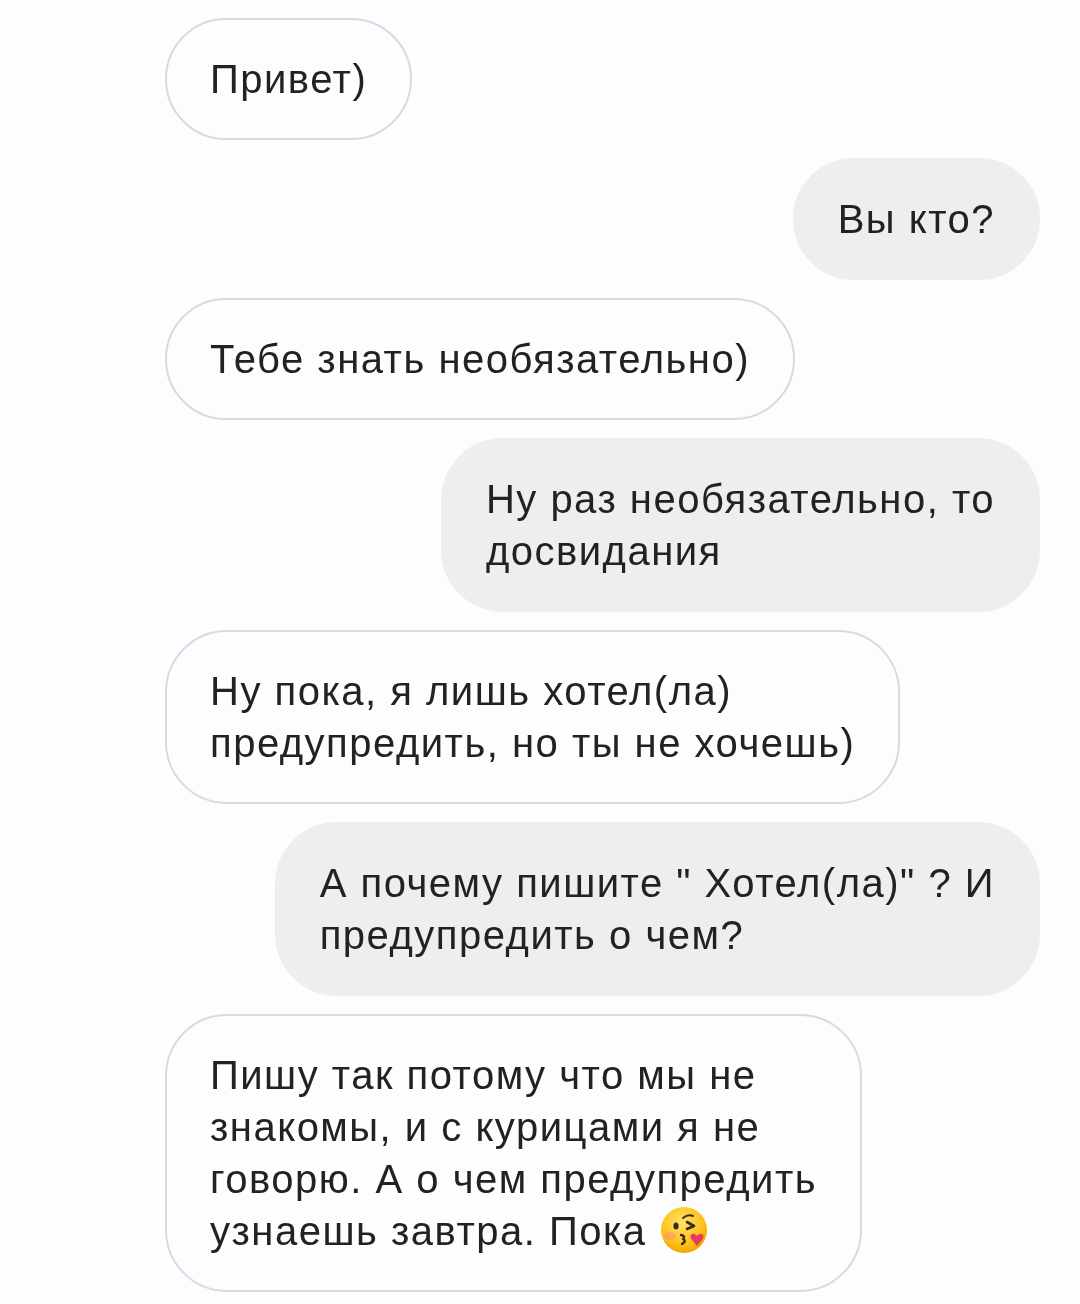  I want to click on message-text: А почему пишите " Хотел(ла)" ? И предупредить о чем?, so click(657, 909).